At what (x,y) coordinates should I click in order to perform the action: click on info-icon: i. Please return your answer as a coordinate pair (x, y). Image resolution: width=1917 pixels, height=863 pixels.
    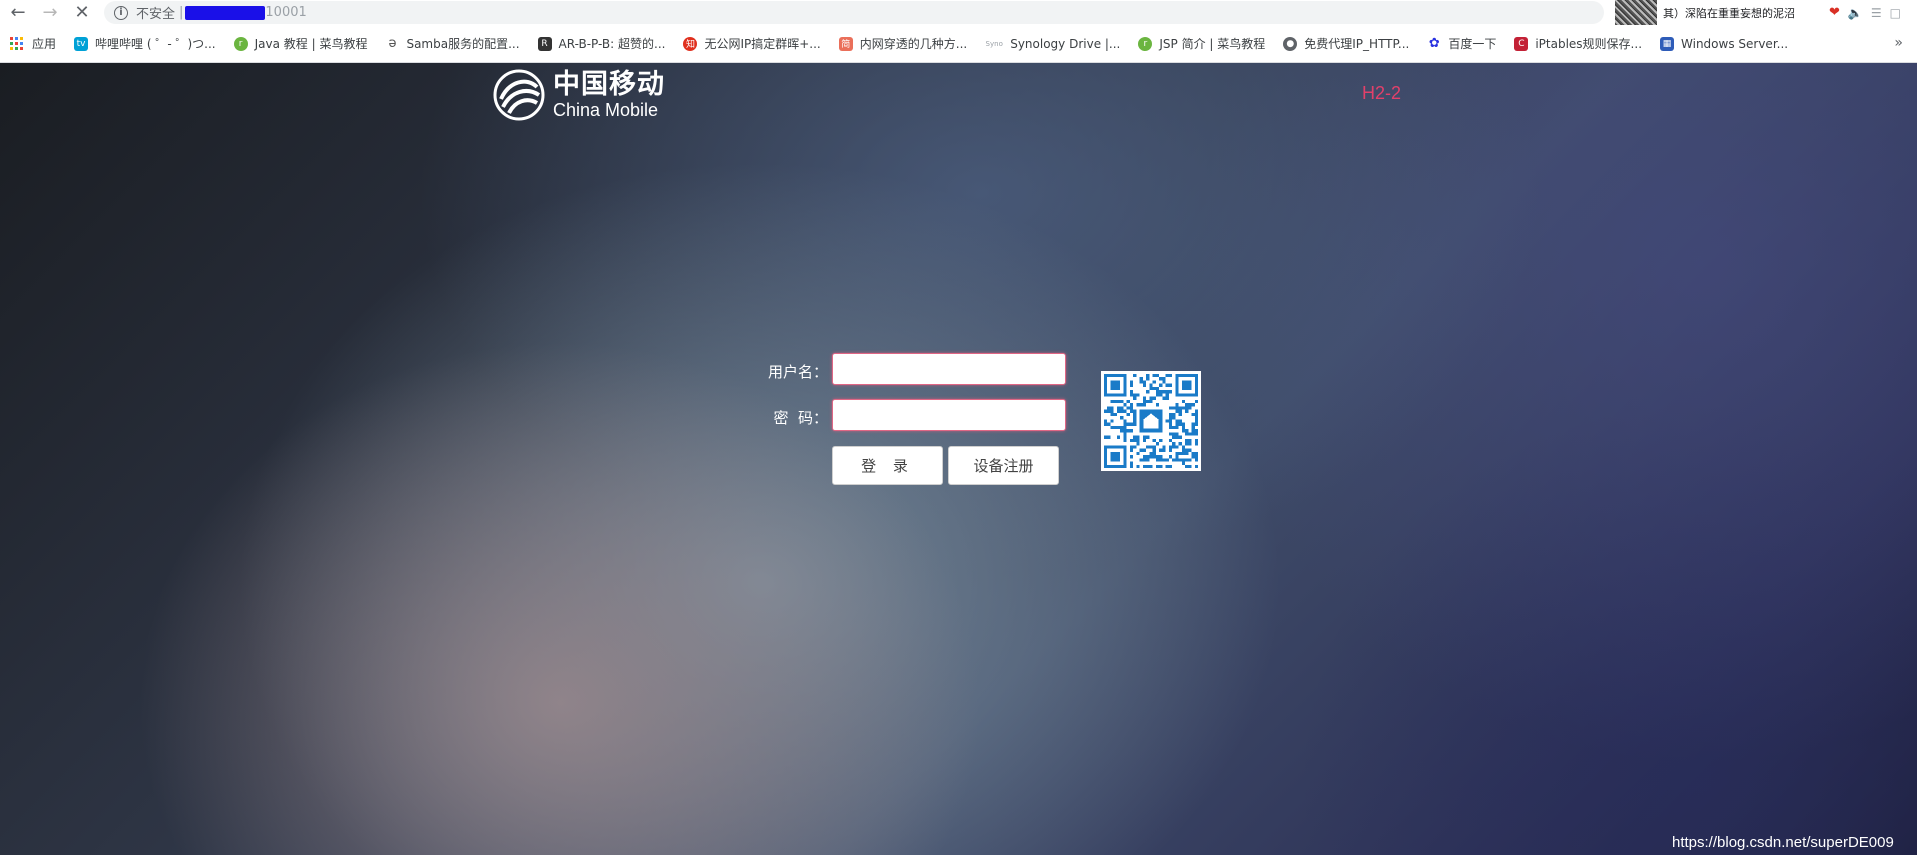
    Looking at the image, I should click on (121, 12).